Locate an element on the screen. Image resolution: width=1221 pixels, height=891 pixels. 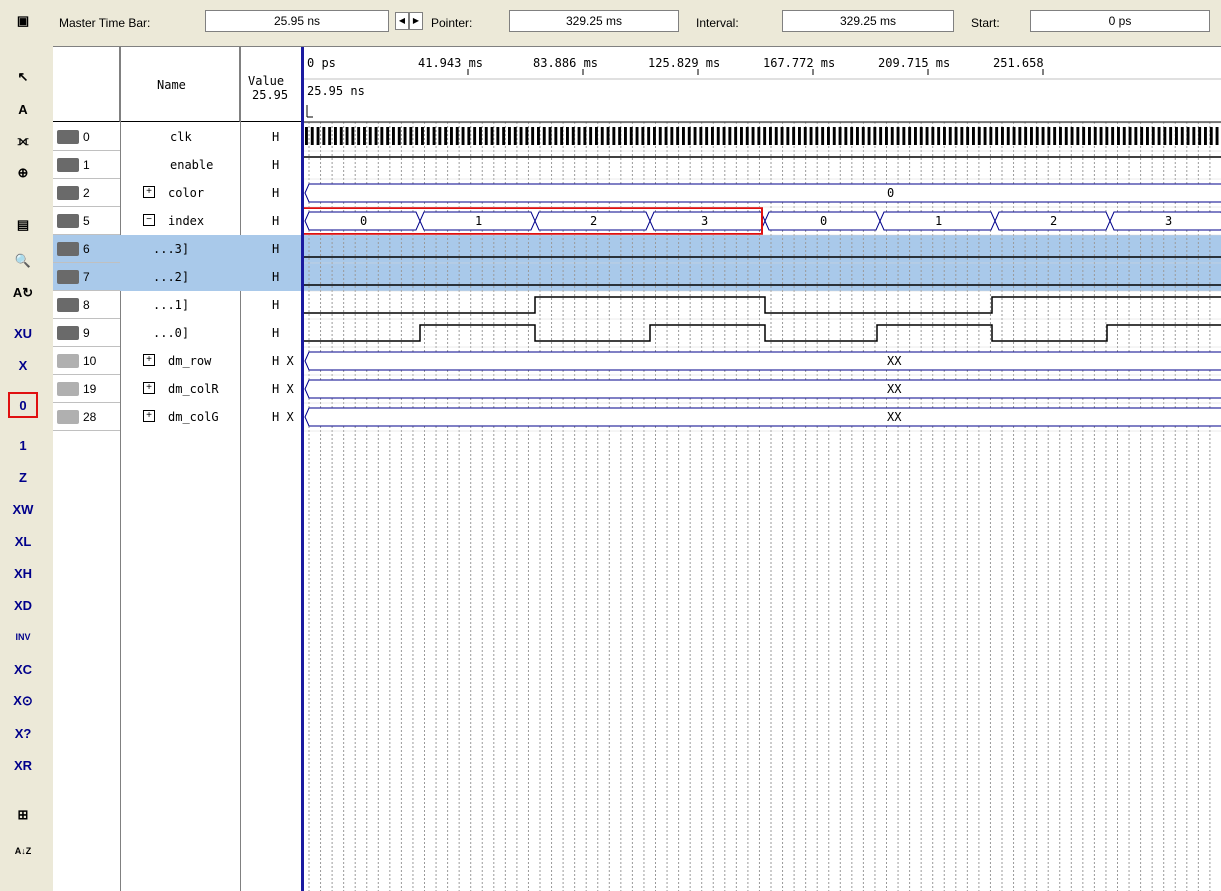
master-time-bar-field: 25.95 ns is located at coordinates (297, 21).